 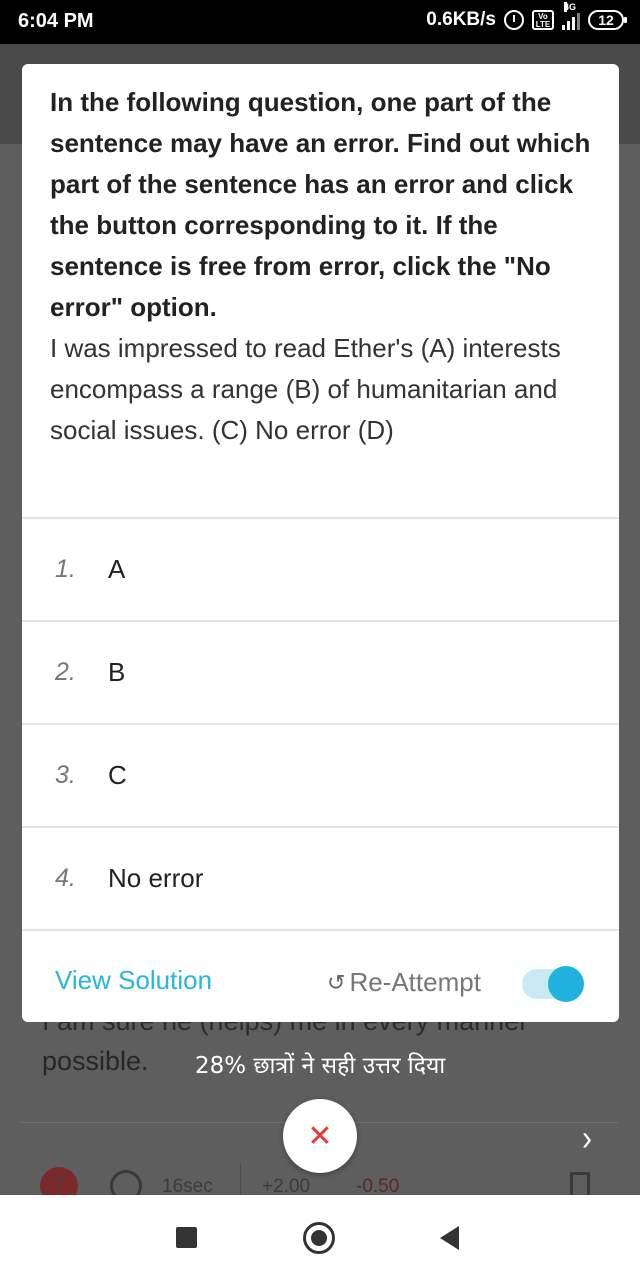 What do you see at coordinates (415, 982) in the screenshot?
I see `reattempt-label: Re-Attempt` at bounding box center [415, 982].